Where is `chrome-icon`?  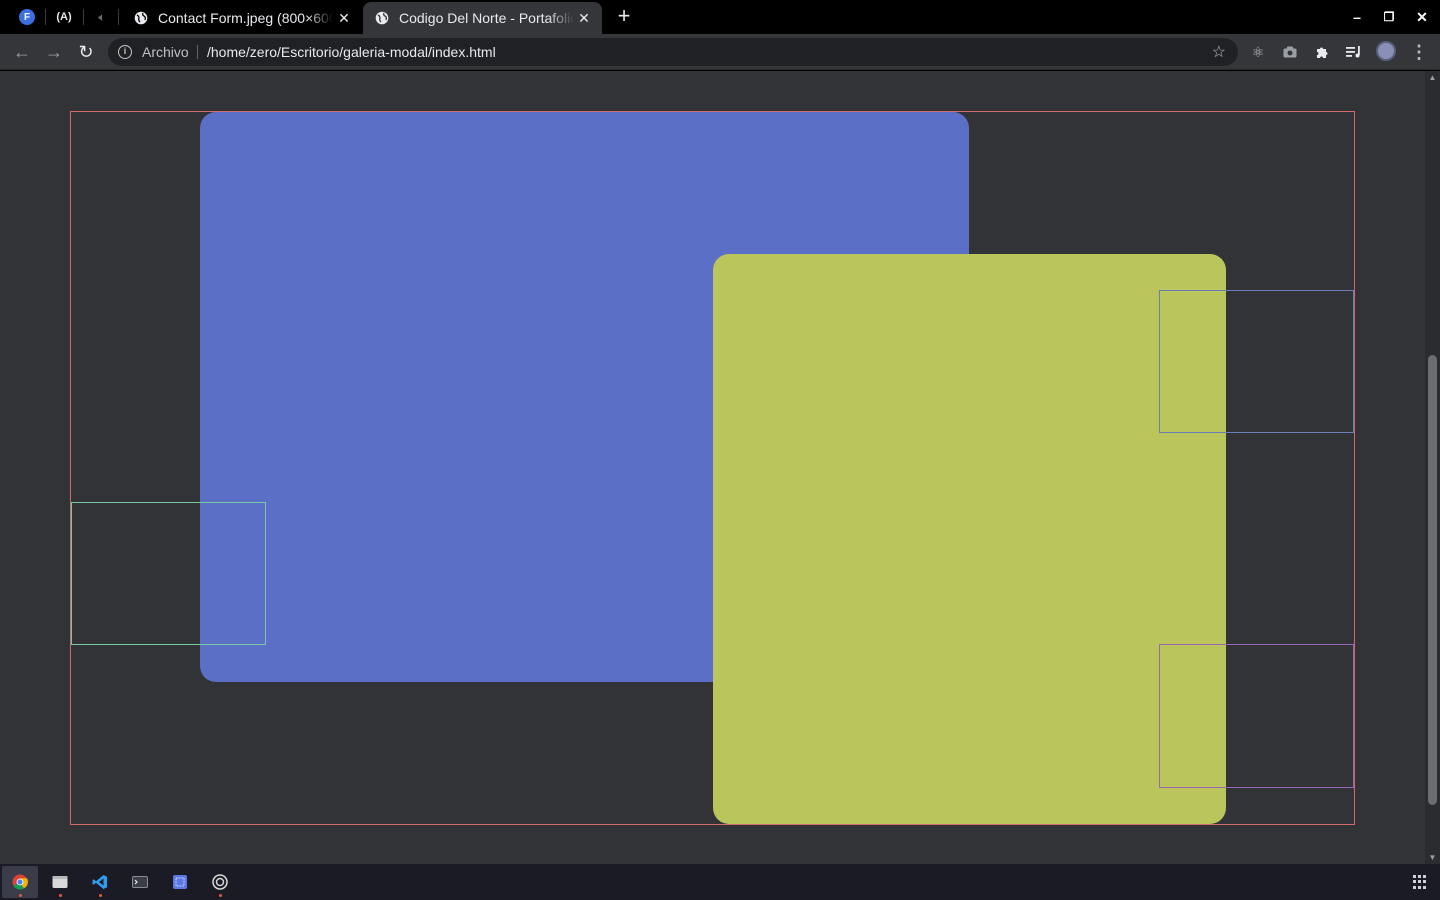 chrome-icon is located at coordinates (20, 882).